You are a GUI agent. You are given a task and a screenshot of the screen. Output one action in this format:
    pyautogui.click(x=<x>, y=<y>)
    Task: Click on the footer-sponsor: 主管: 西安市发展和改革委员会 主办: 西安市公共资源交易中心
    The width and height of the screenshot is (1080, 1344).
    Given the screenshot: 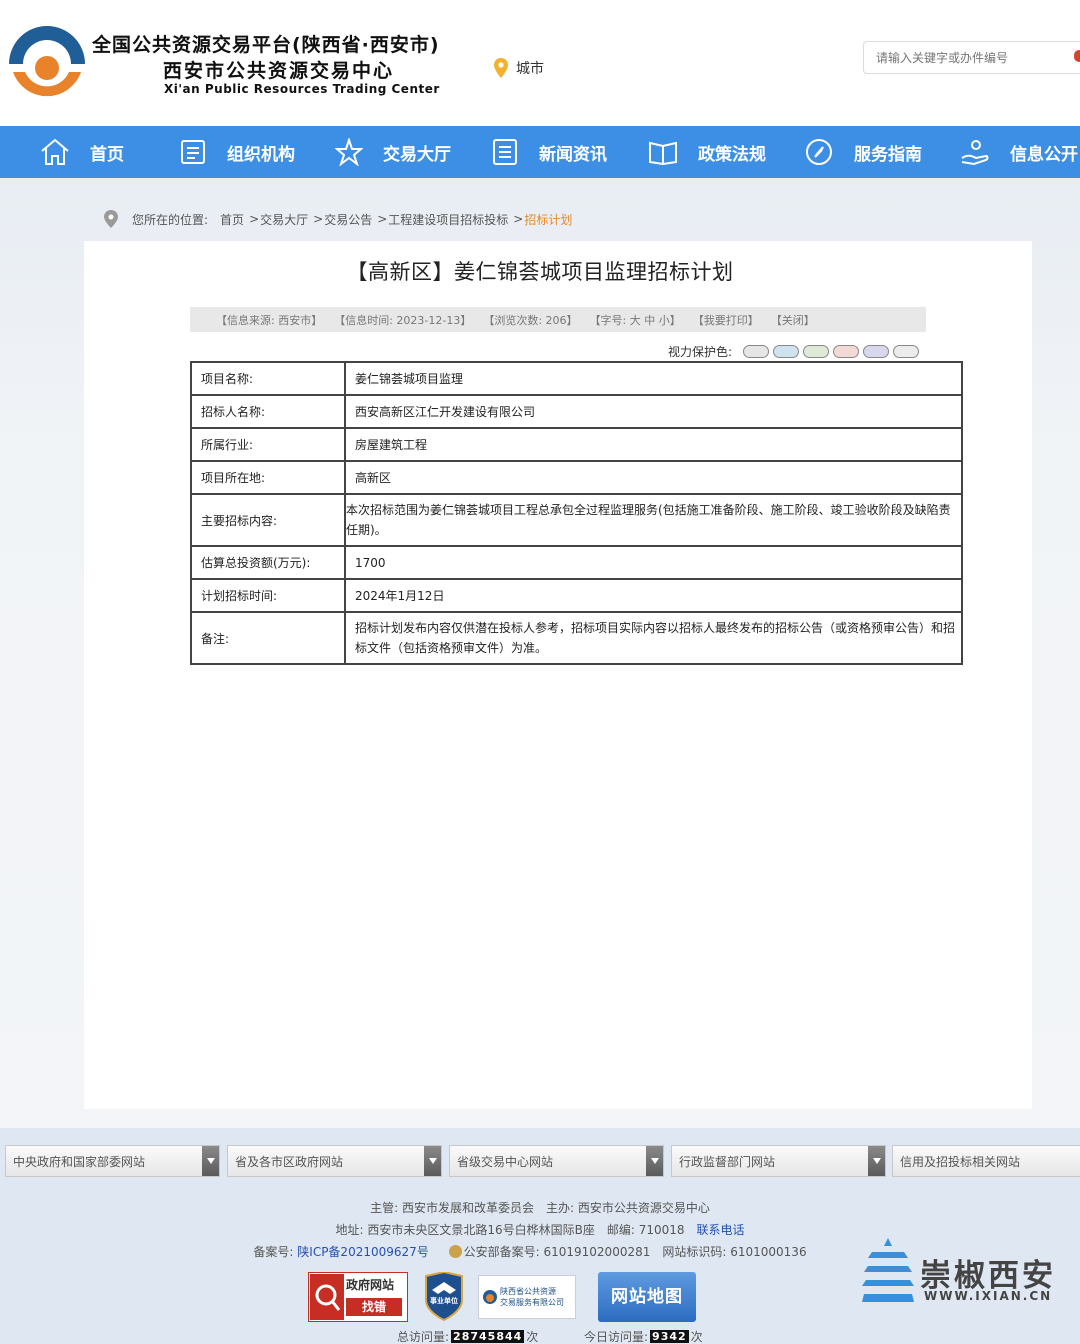 What is the action you would take?
    pyautogui.click(x=540, y=1208)
    